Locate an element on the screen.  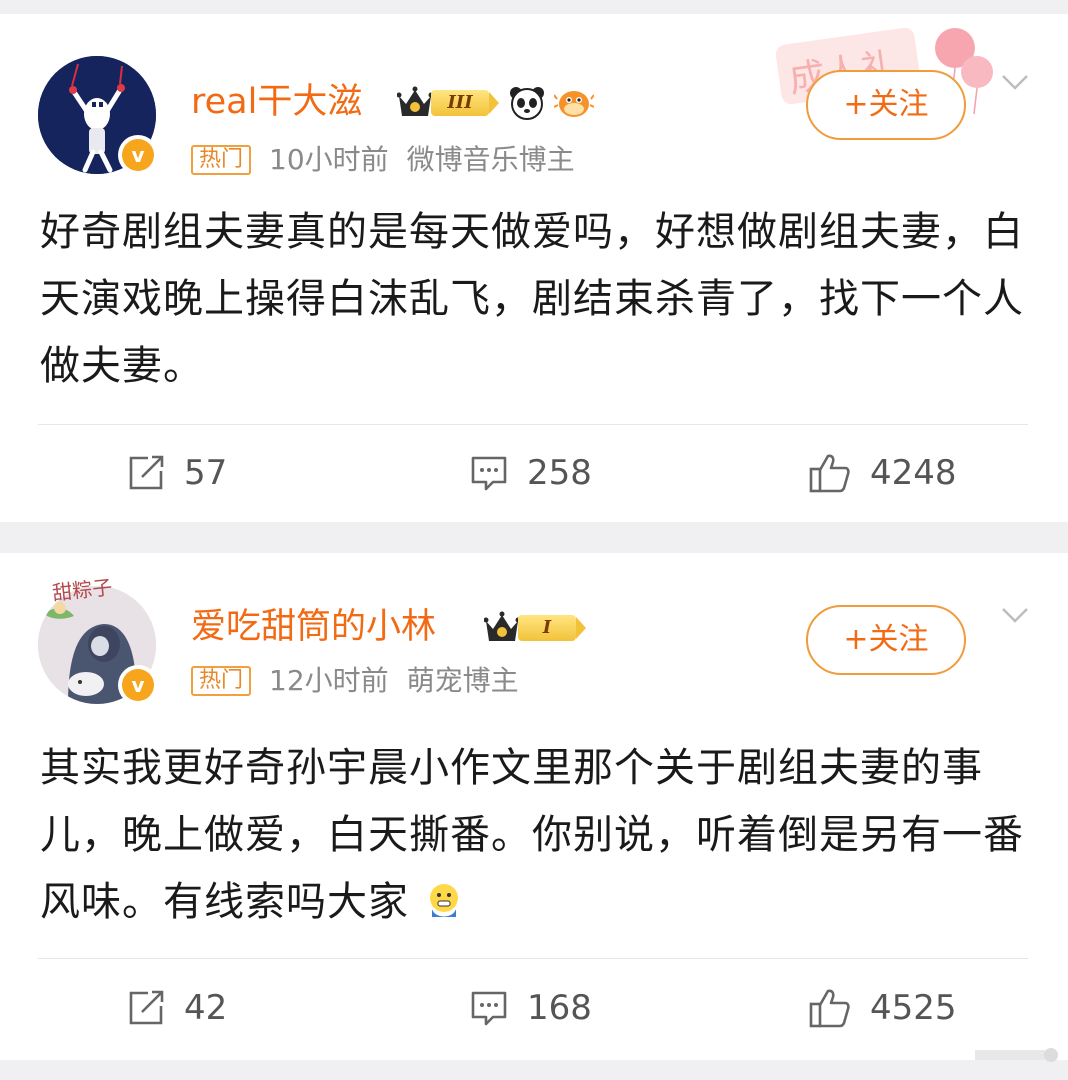
panda-icon is located at coordinates (527, 103).